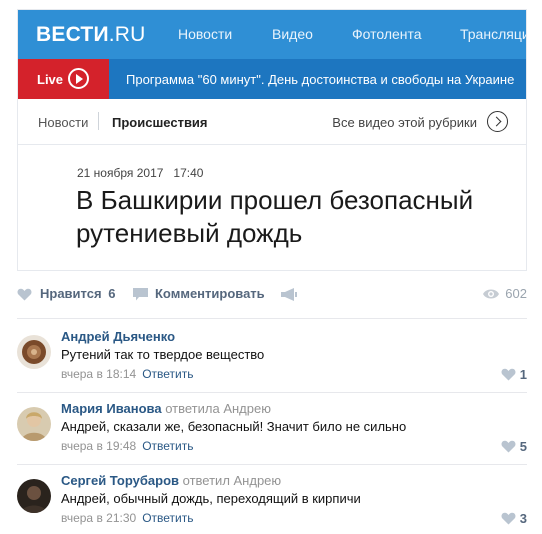 This screenshot has width=542, height=534. What do you see at coordinates (118, 336) in the screenshot?
I see `comment-author: Андрей Дьяченко` at bounding box center [118, 336].